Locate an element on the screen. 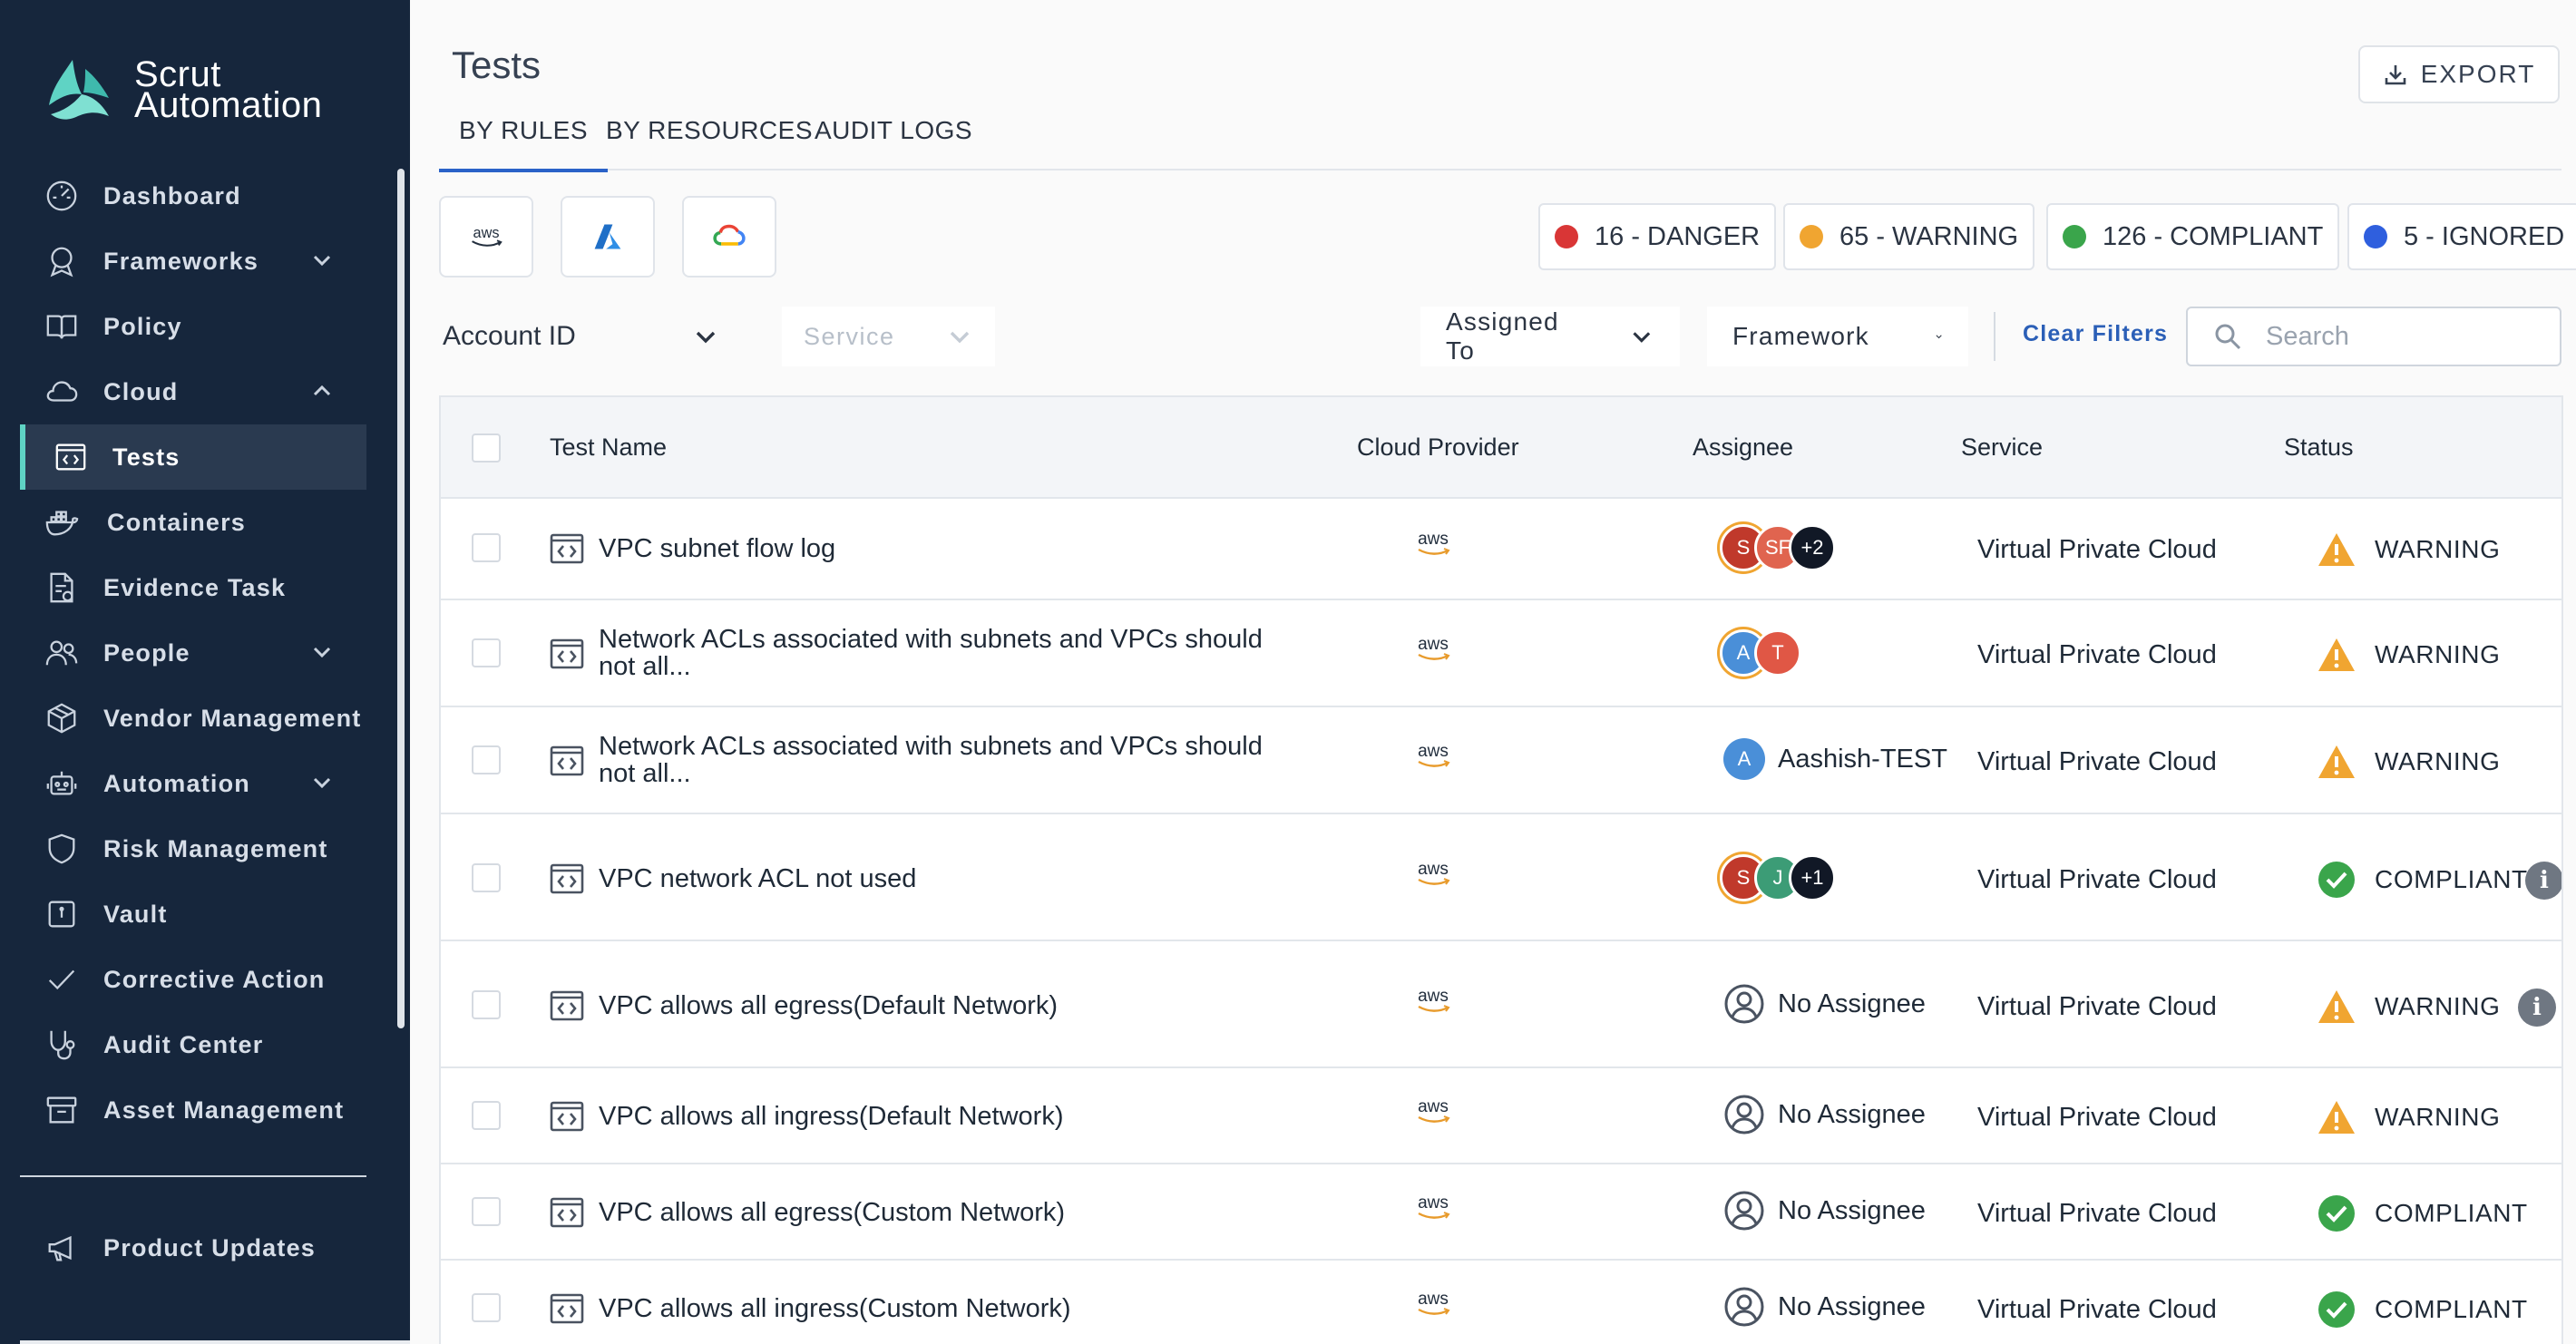 This screenshot has height=1344, width=2576. status-badge: WARNING is located at coordinates (2409, 1007).